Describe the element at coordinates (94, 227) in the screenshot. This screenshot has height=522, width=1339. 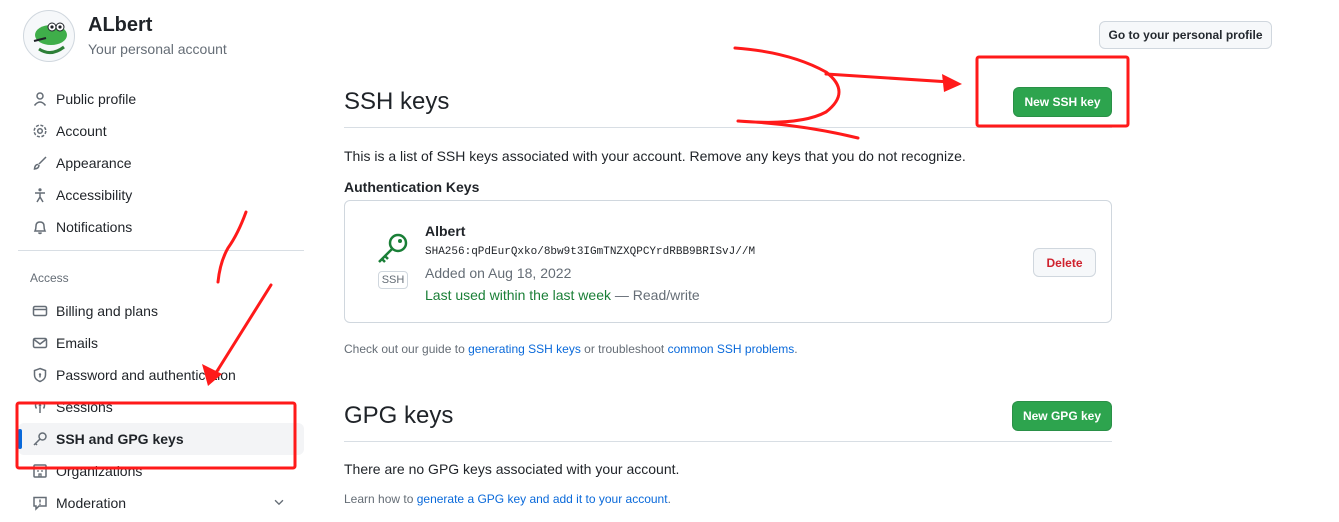
I see `sidebar-item-label: Notifications` at that location.